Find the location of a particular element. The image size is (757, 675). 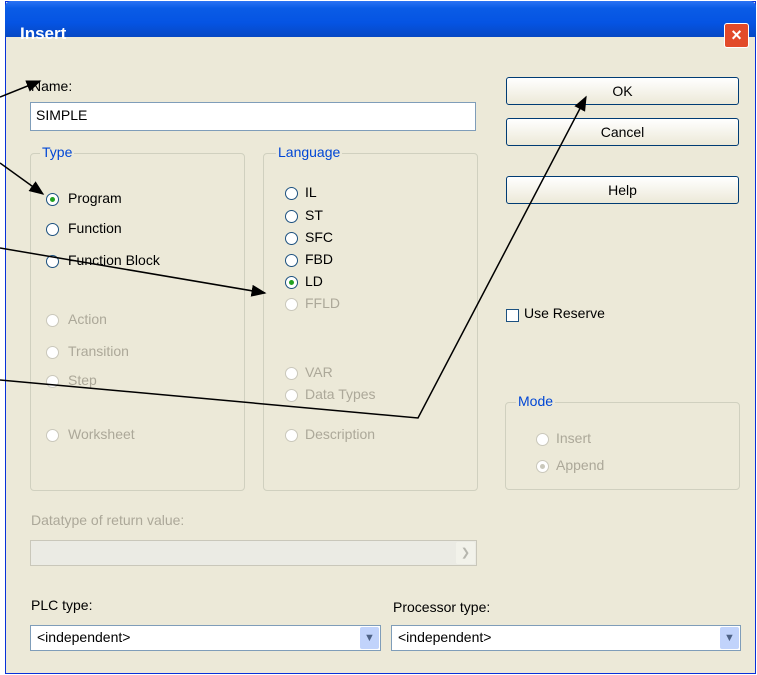

processor-type-select: <independent> ▼ is located at coordinates (566, 638).